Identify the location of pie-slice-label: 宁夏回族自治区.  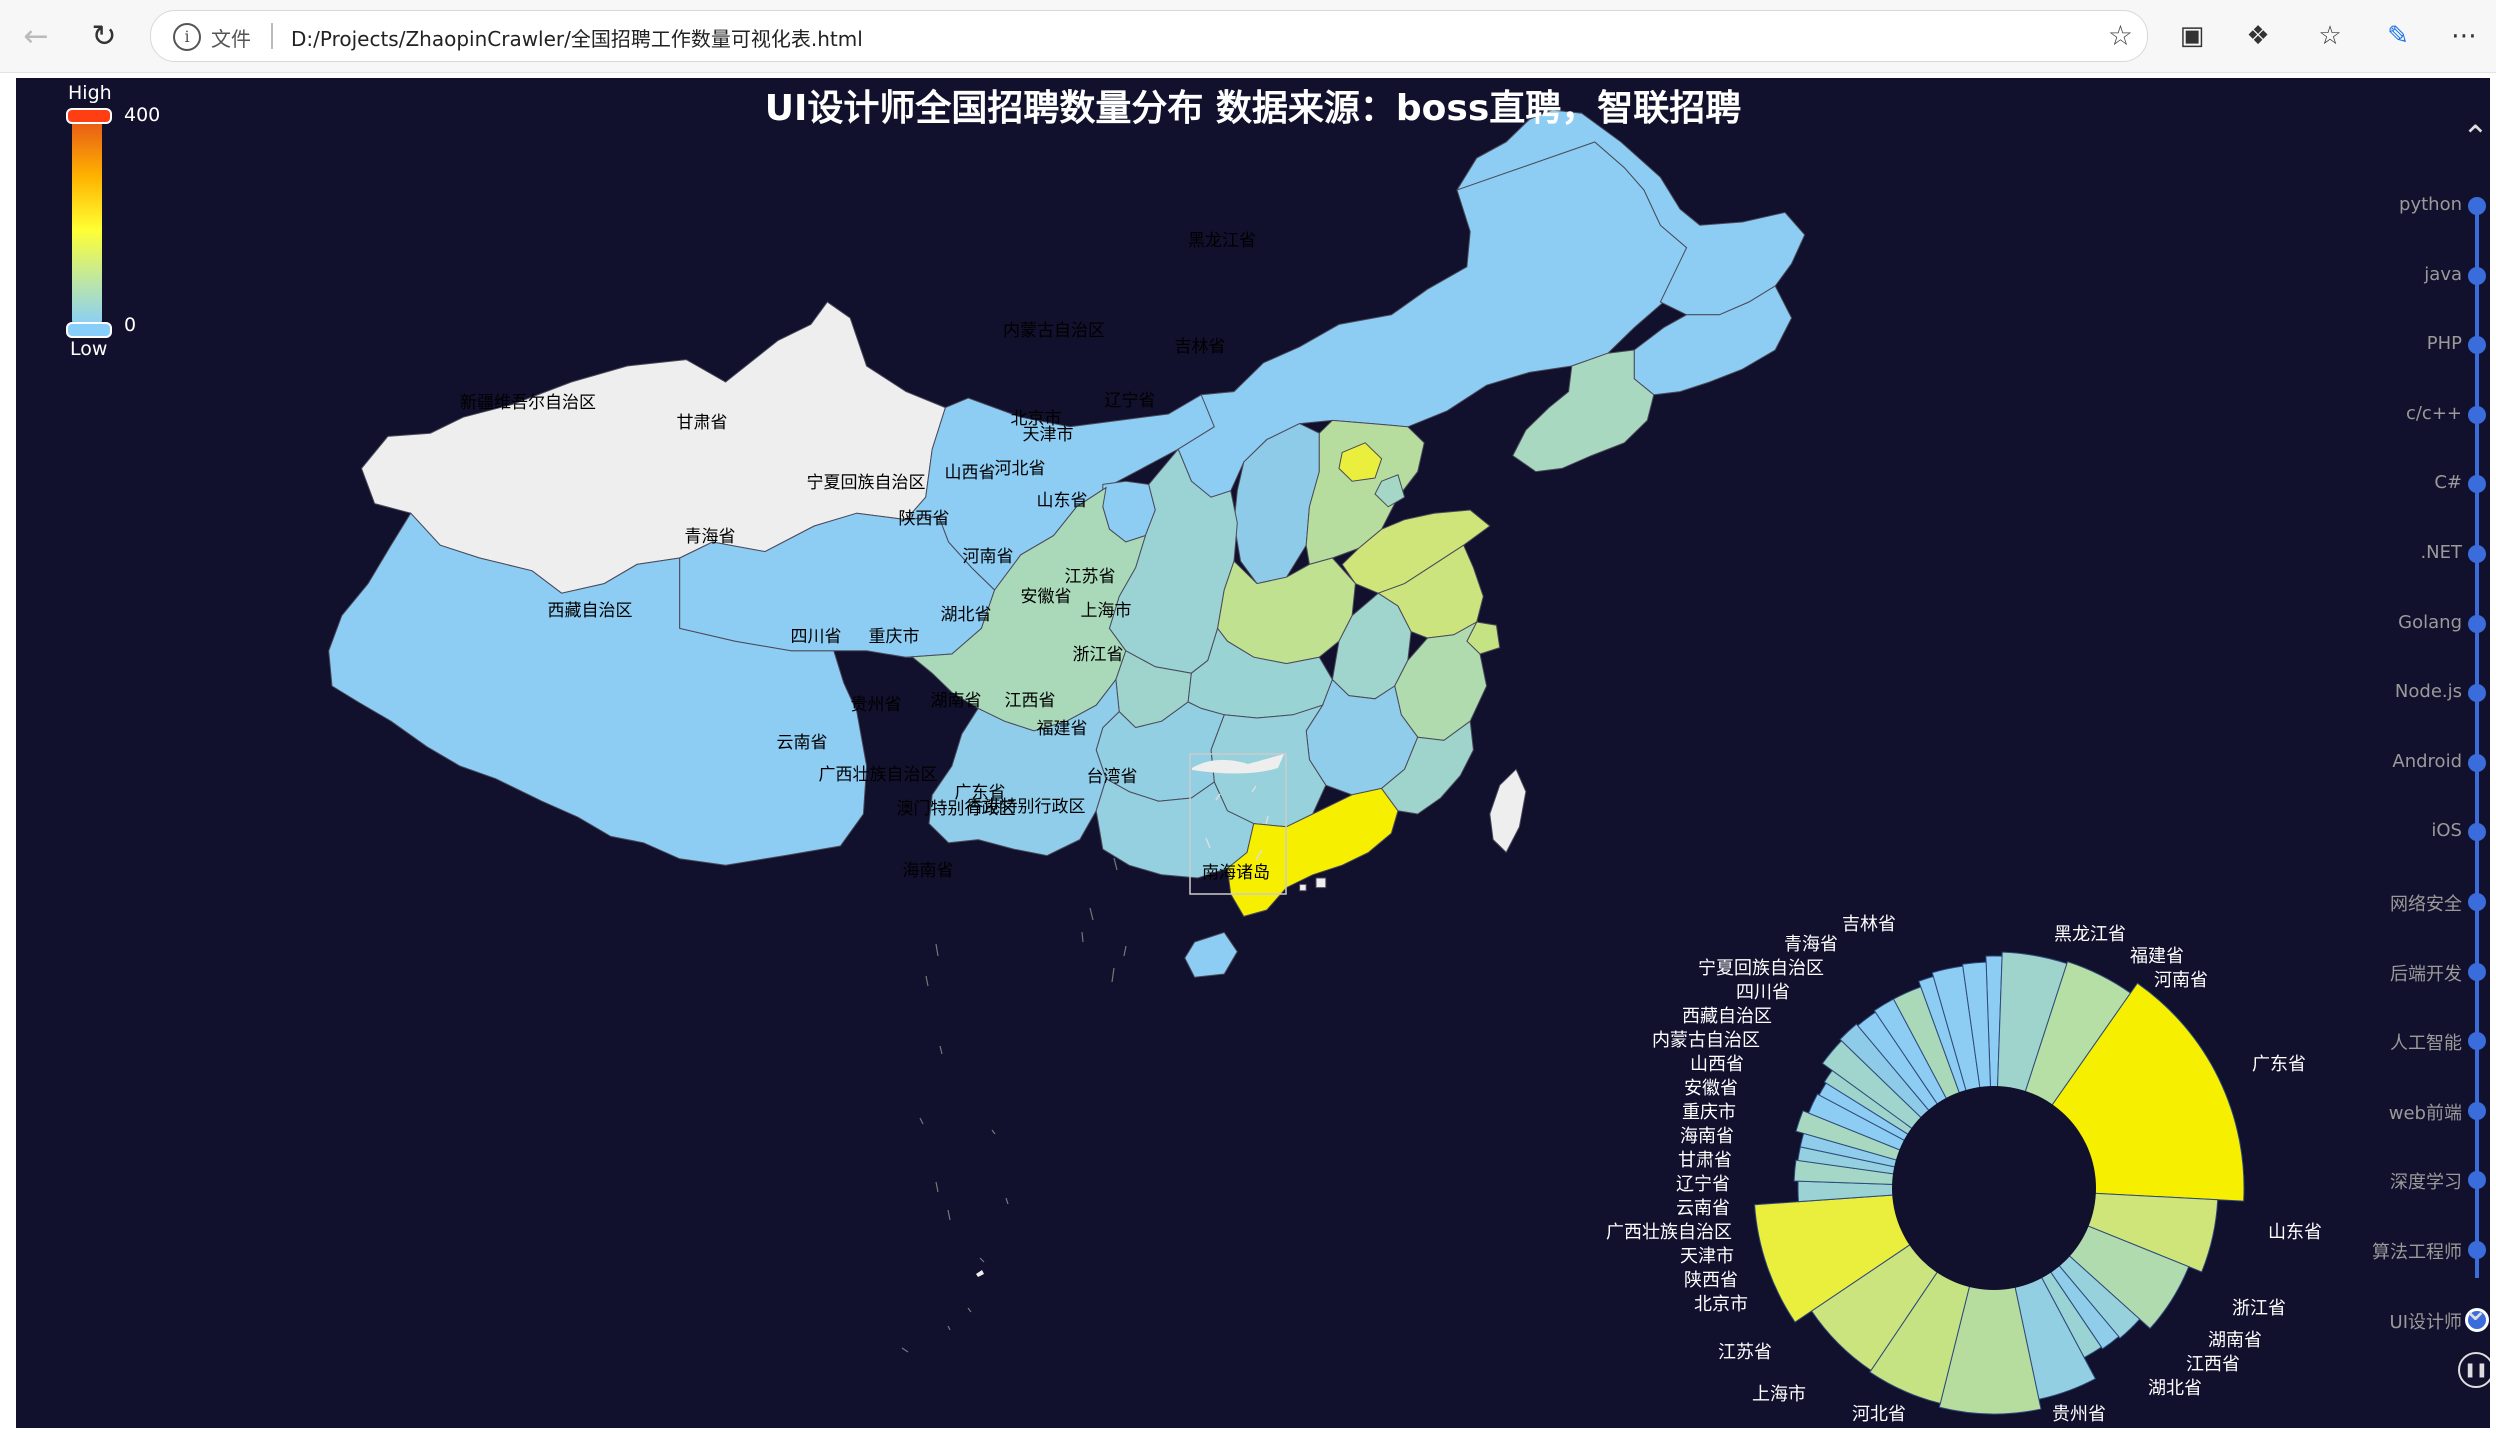
(1761, 968).